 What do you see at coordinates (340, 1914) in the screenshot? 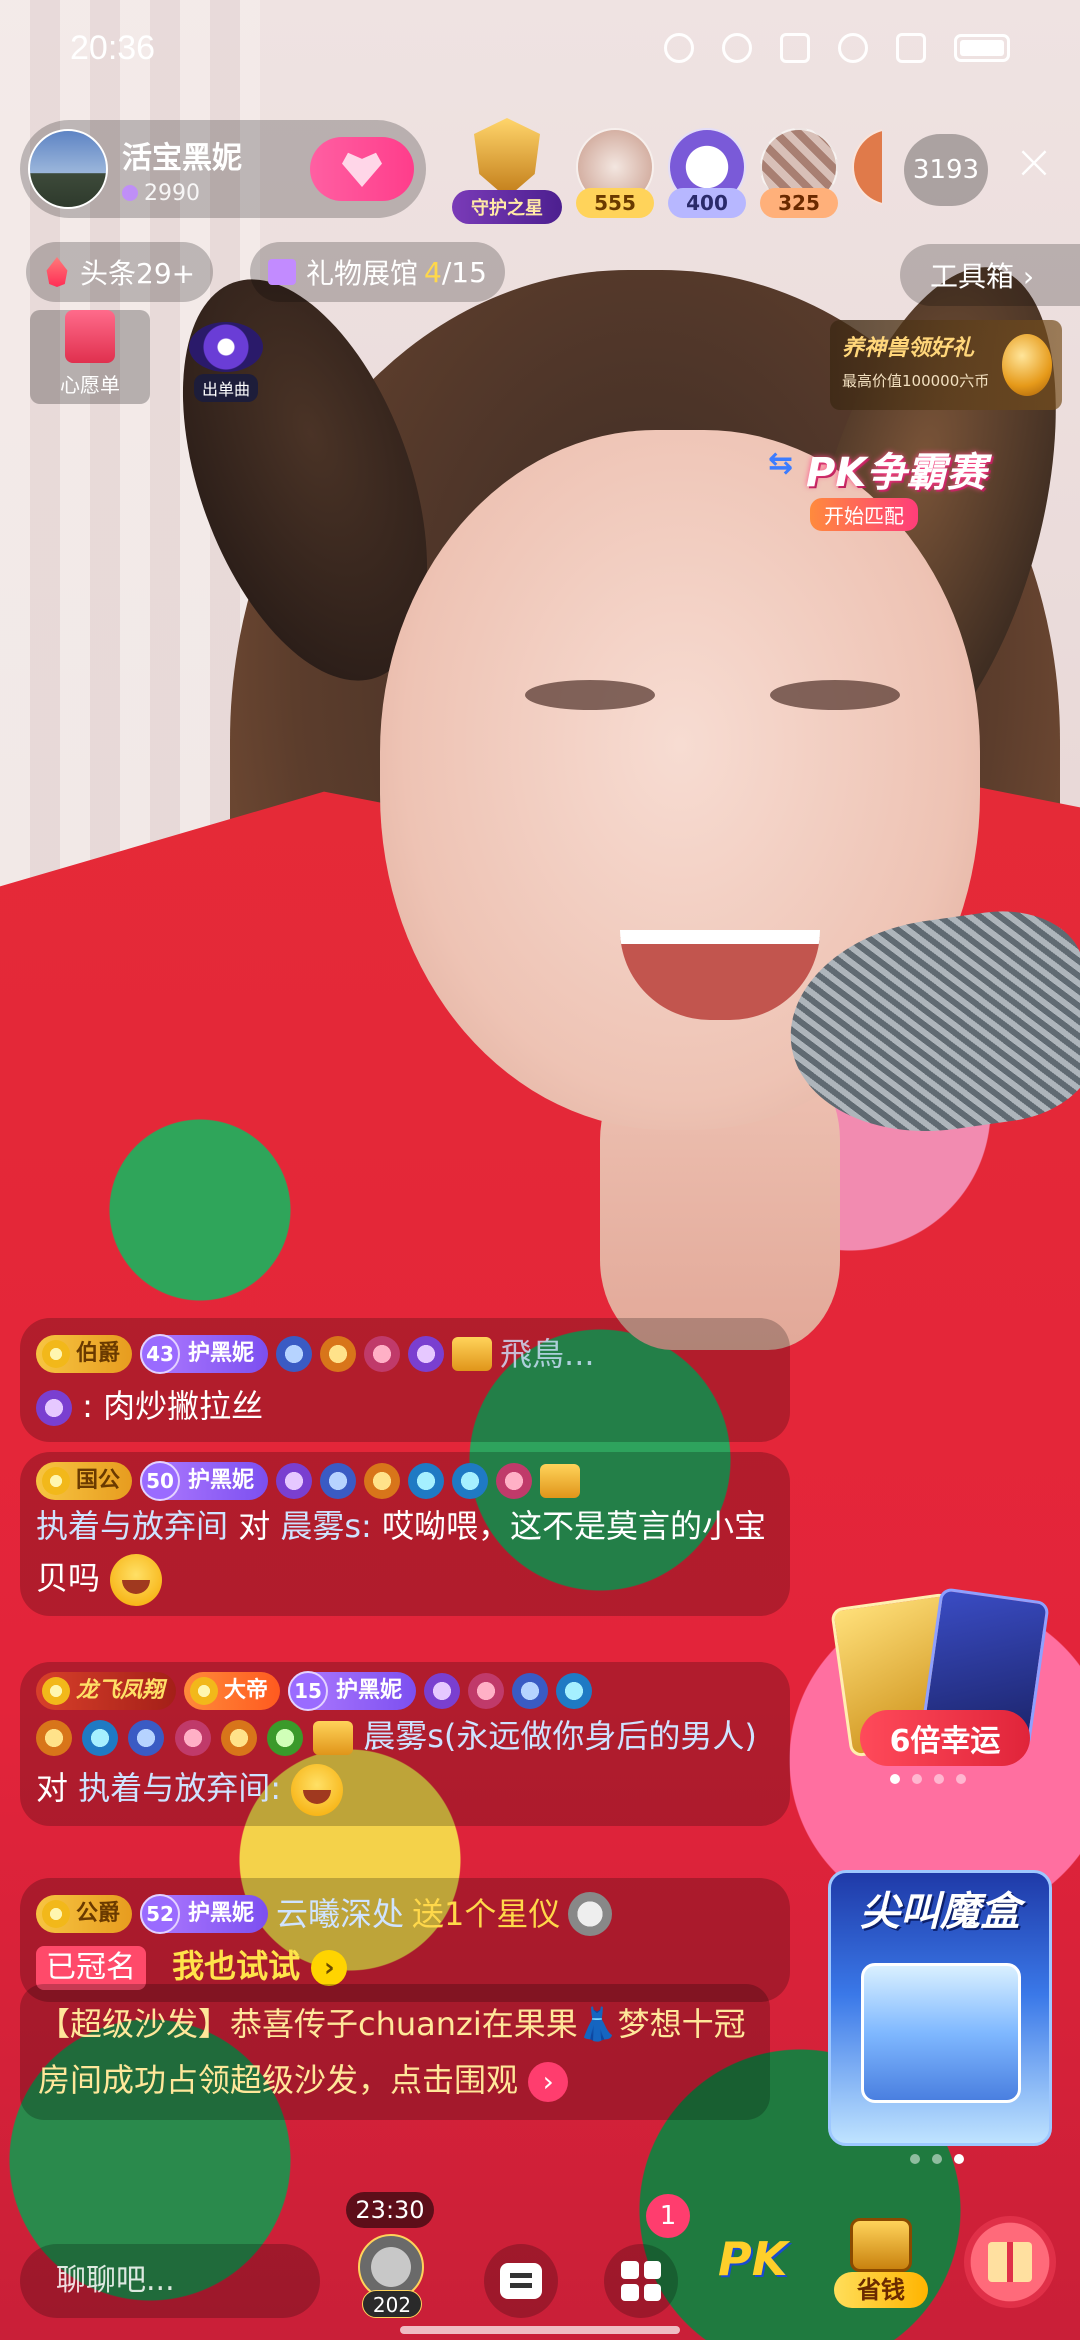
I see `chat-username: 云曦深处` at bounding box center [340, 1914].